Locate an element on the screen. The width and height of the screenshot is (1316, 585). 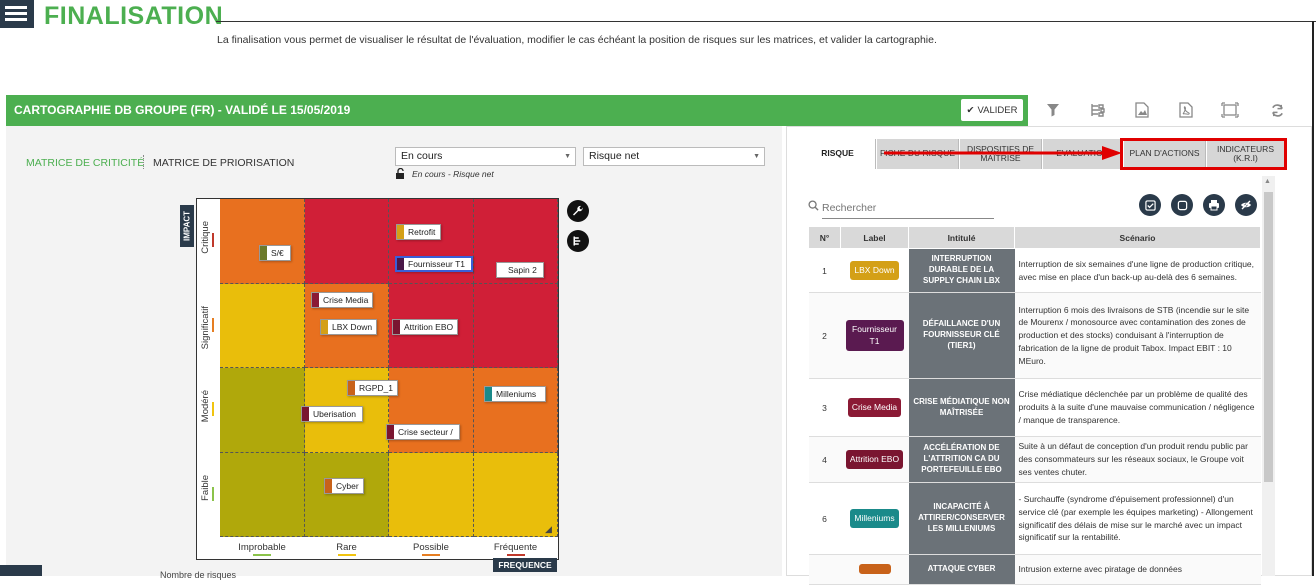
resize-grip-icon: ◢ is located at coordinates (548, 529).